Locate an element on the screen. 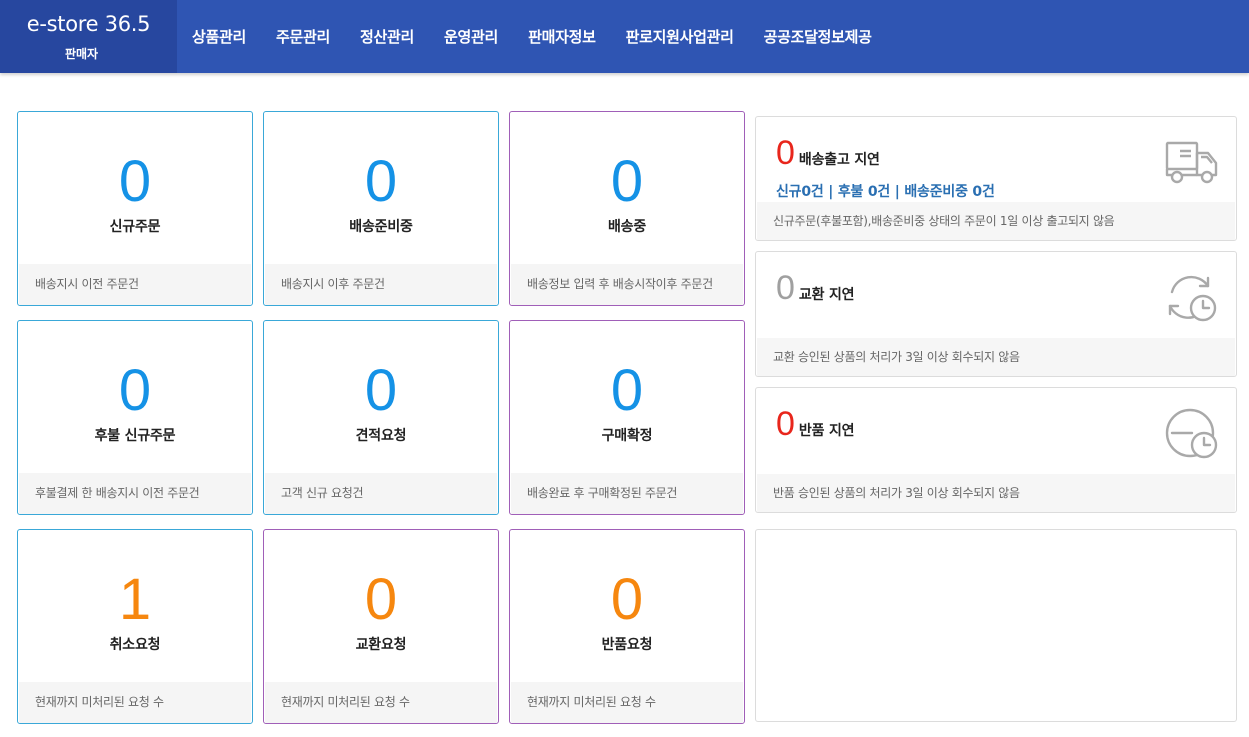  panel-title: 0 교환 지연 is located at coordinates (815, 288).